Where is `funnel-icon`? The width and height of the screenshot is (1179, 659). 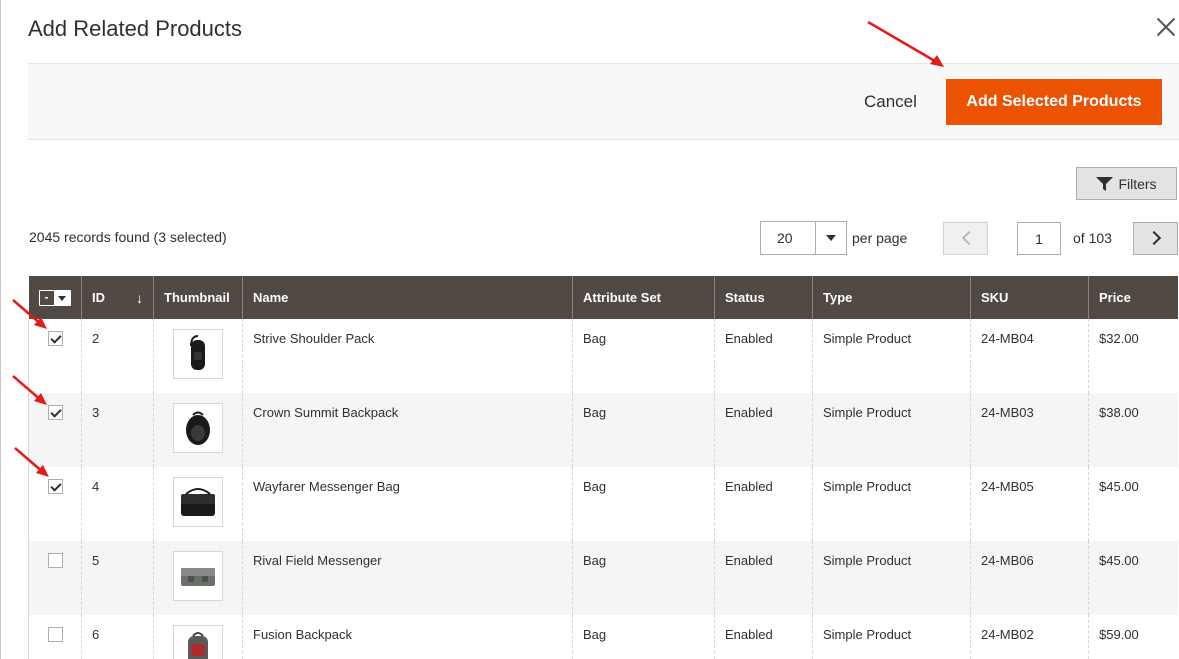 funnel-icon is located at coordinates (1105, 183).